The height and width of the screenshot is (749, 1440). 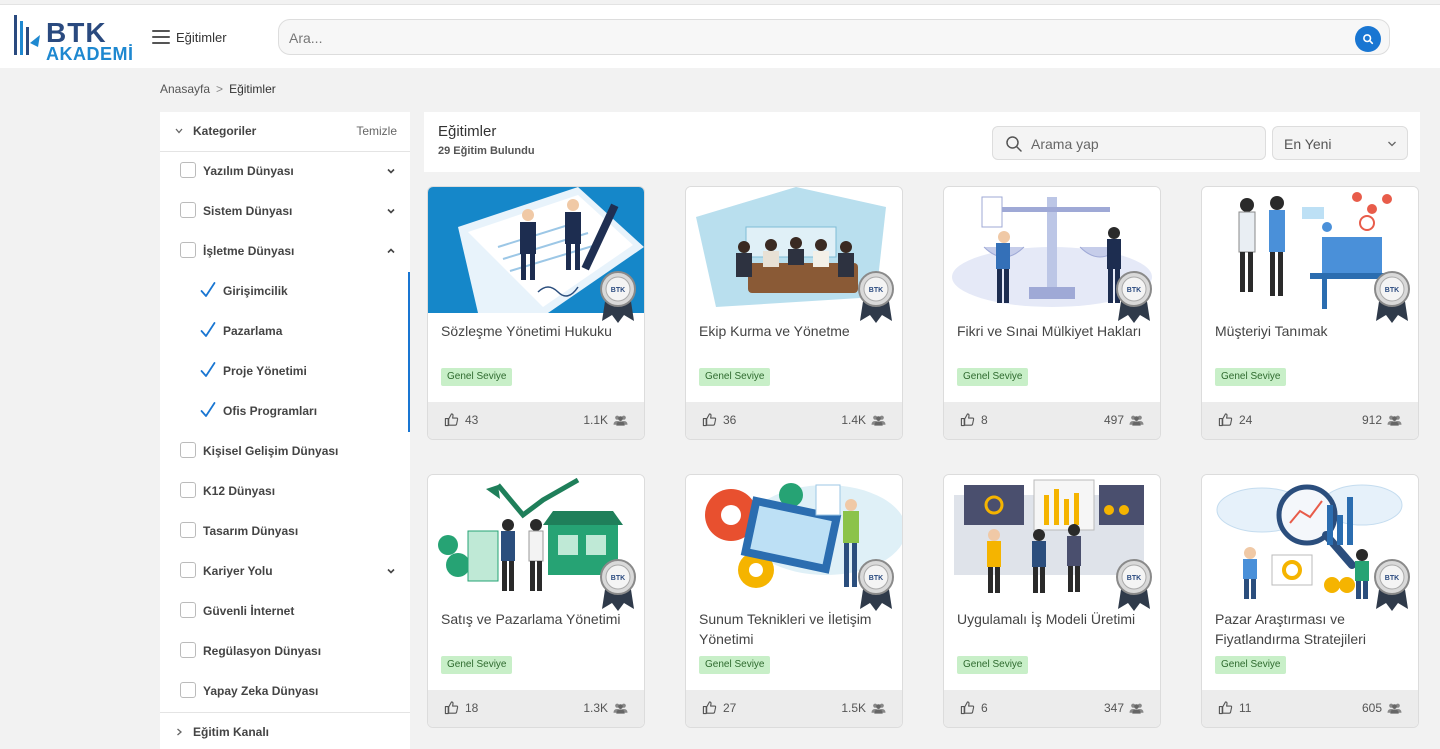 I want to click on category-item: Yapay Zeka Dünyası, so click(x=285, y=692).